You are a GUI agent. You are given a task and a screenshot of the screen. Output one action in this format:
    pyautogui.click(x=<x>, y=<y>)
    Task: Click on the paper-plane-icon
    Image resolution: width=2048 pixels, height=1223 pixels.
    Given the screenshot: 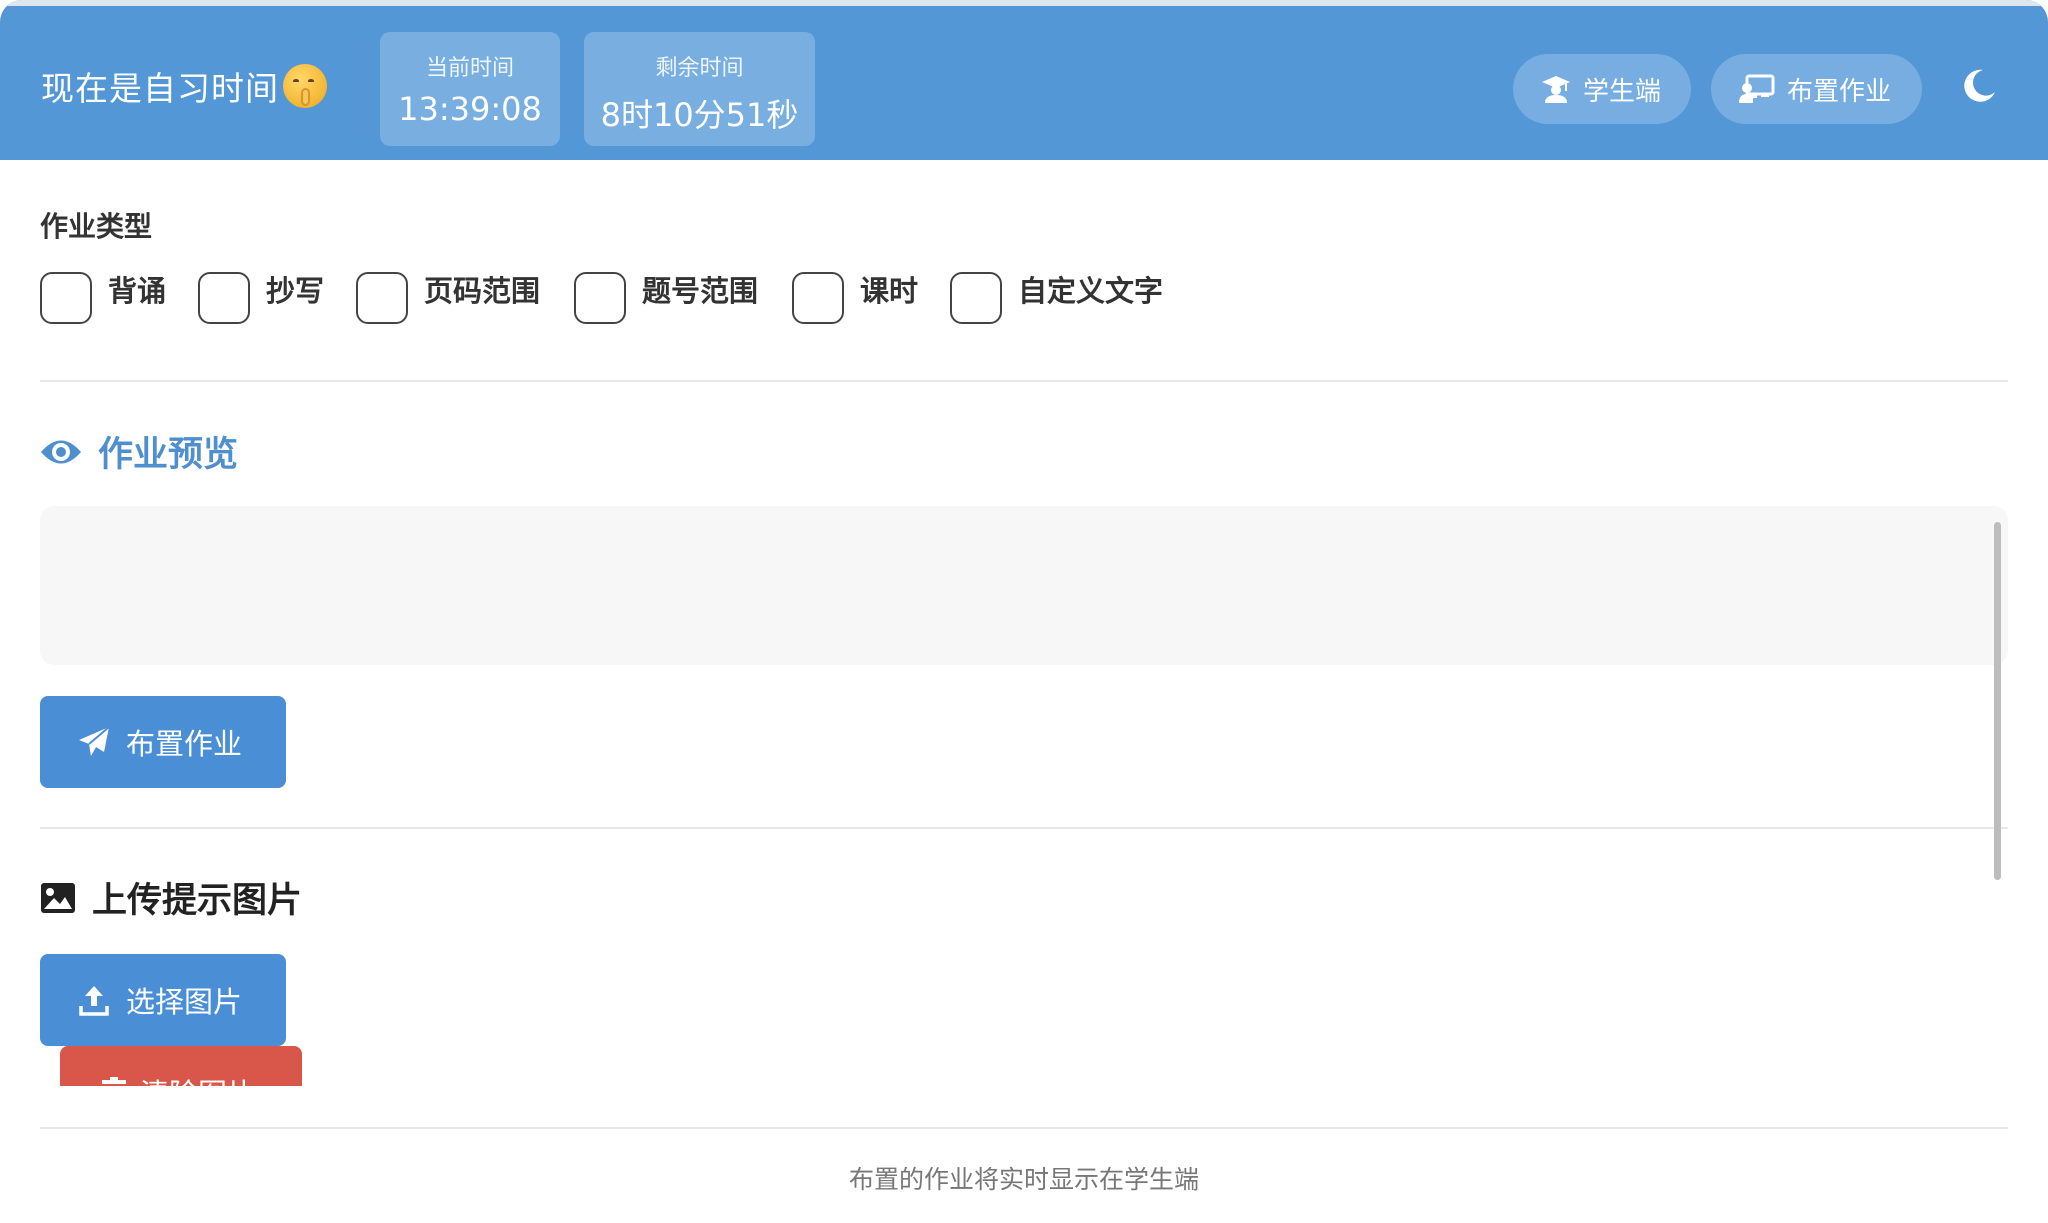 What is the action you would take?
    pyautogui.click(x=94, y=741)
    